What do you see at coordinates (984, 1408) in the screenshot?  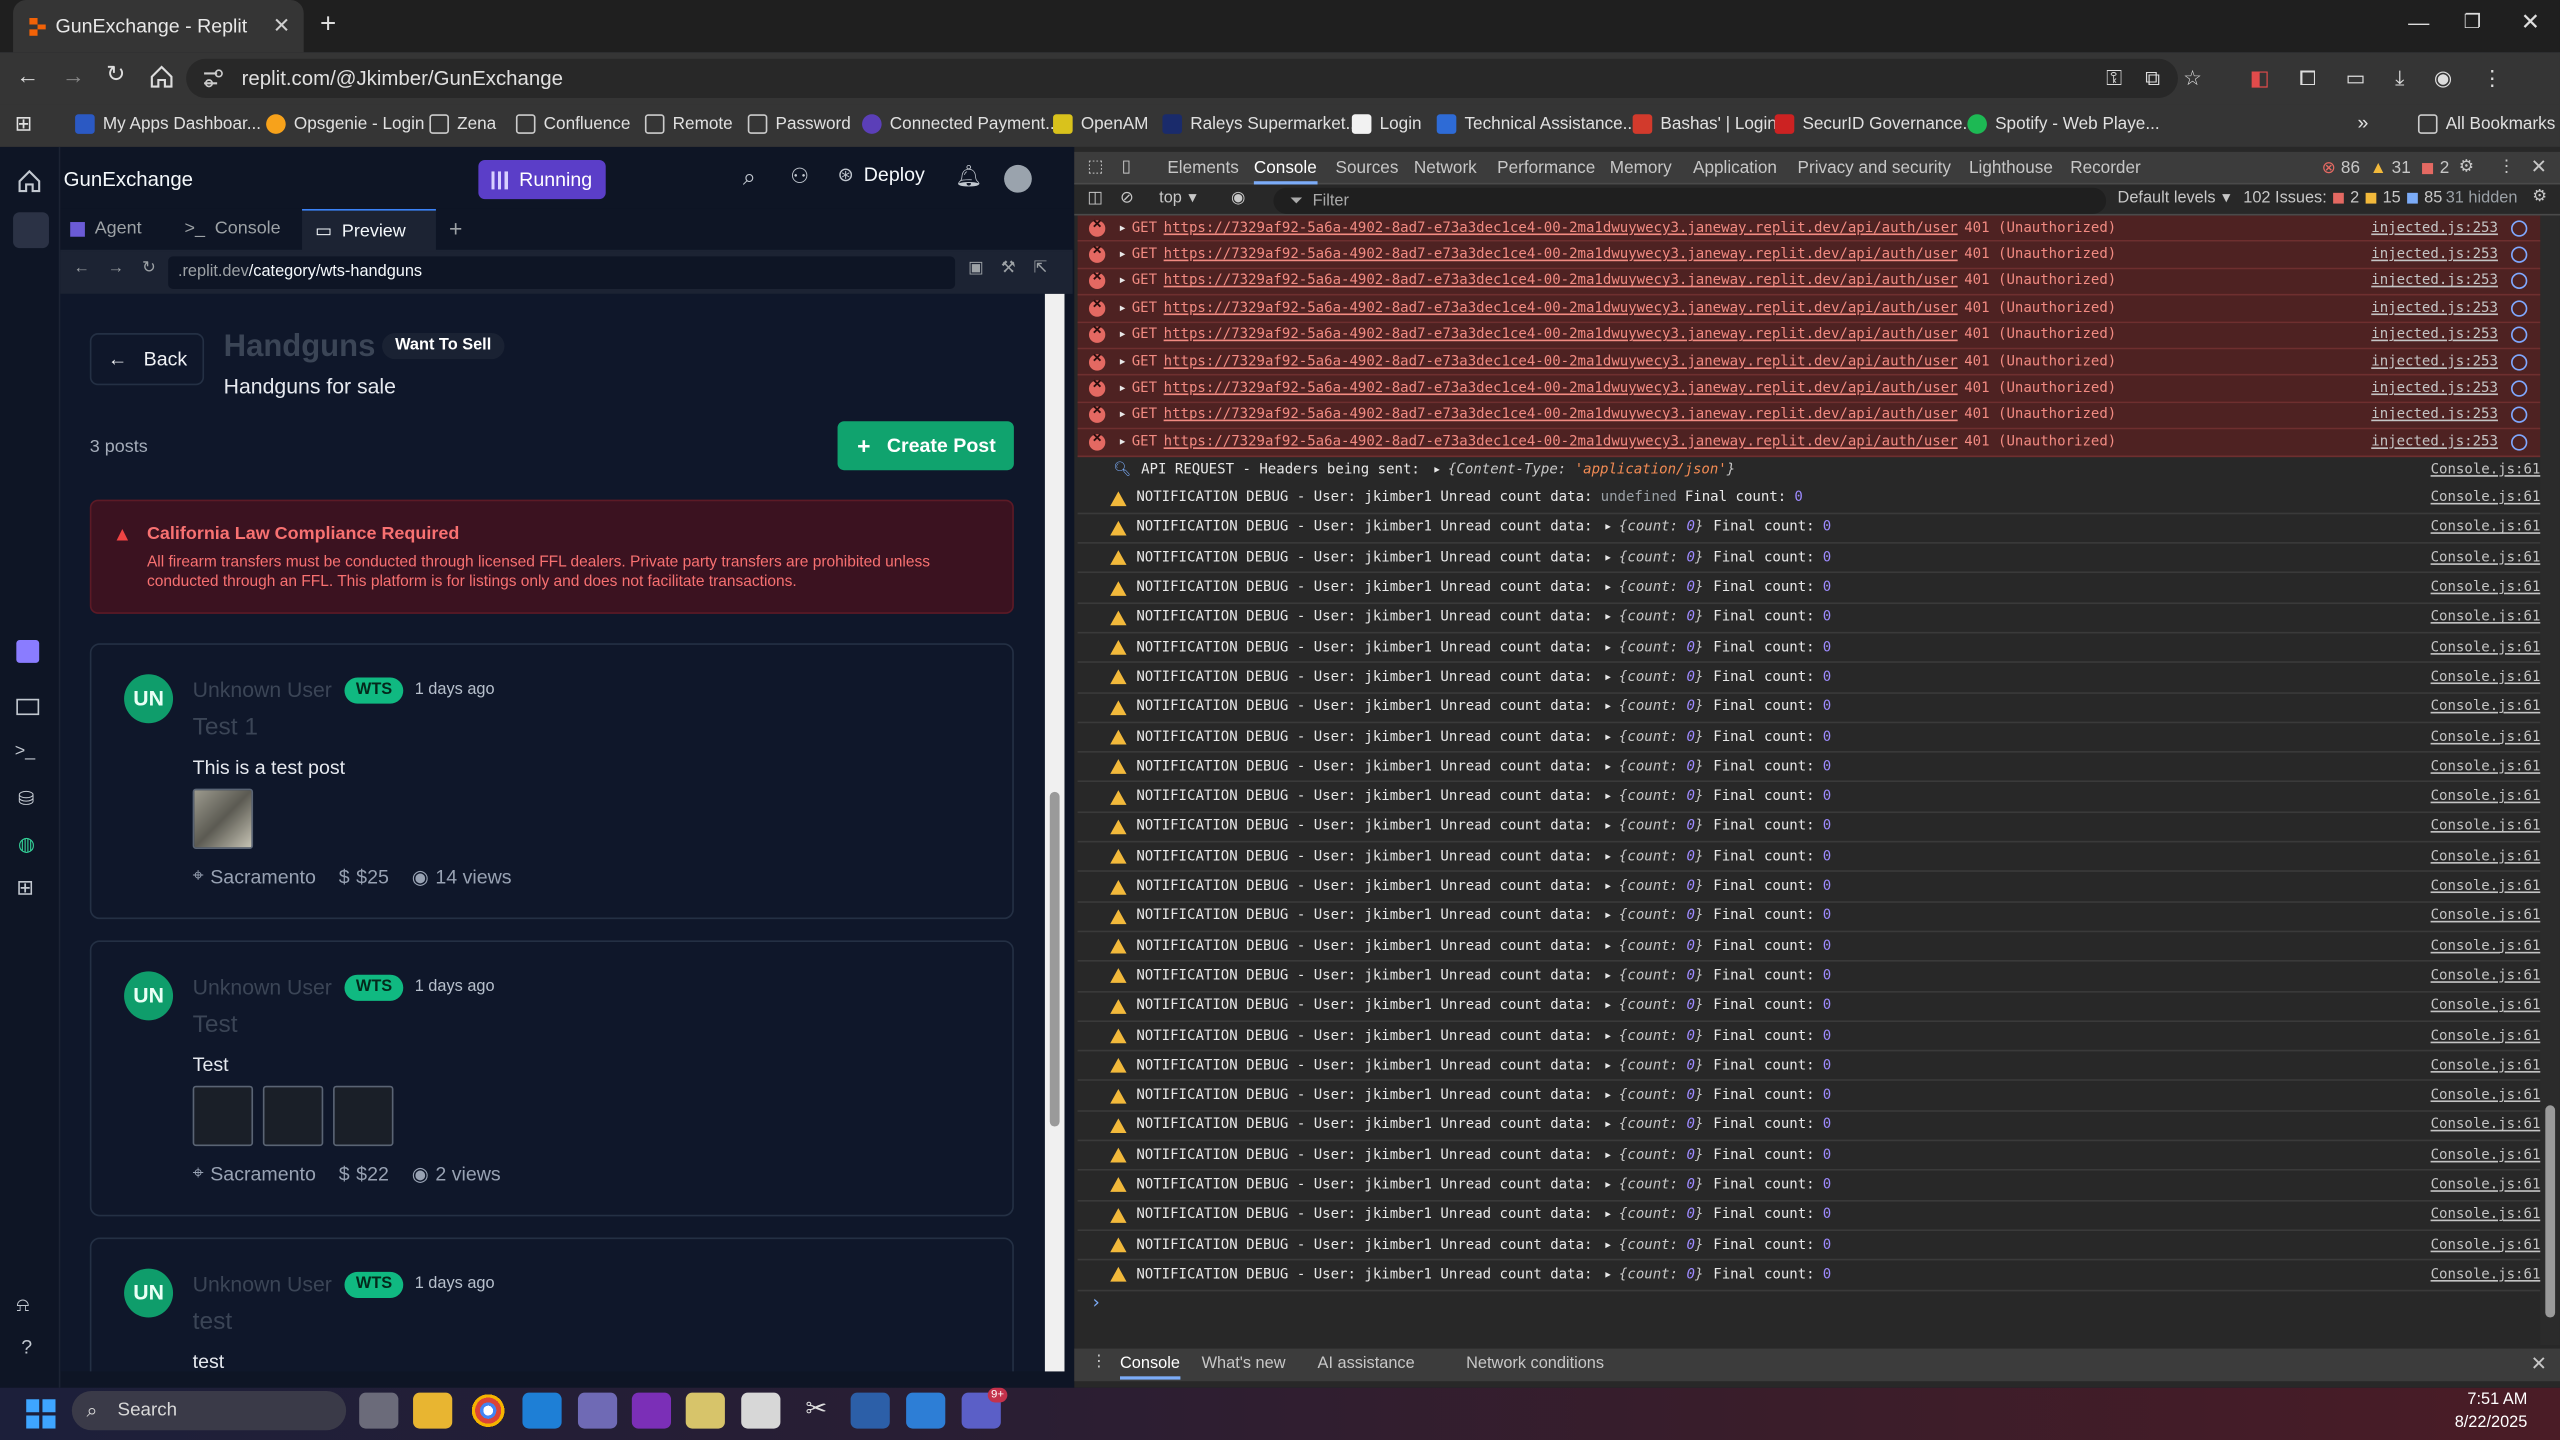 I see `teams-icon: 9+` at bounding box center [984, 1408].